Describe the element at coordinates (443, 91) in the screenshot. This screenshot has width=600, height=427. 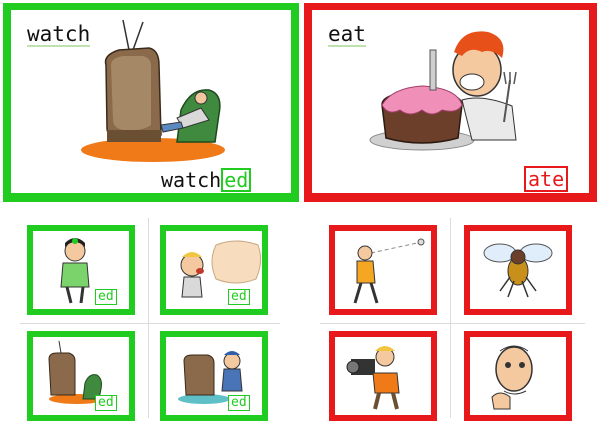
I see `cake-eating-illustration` at that location.